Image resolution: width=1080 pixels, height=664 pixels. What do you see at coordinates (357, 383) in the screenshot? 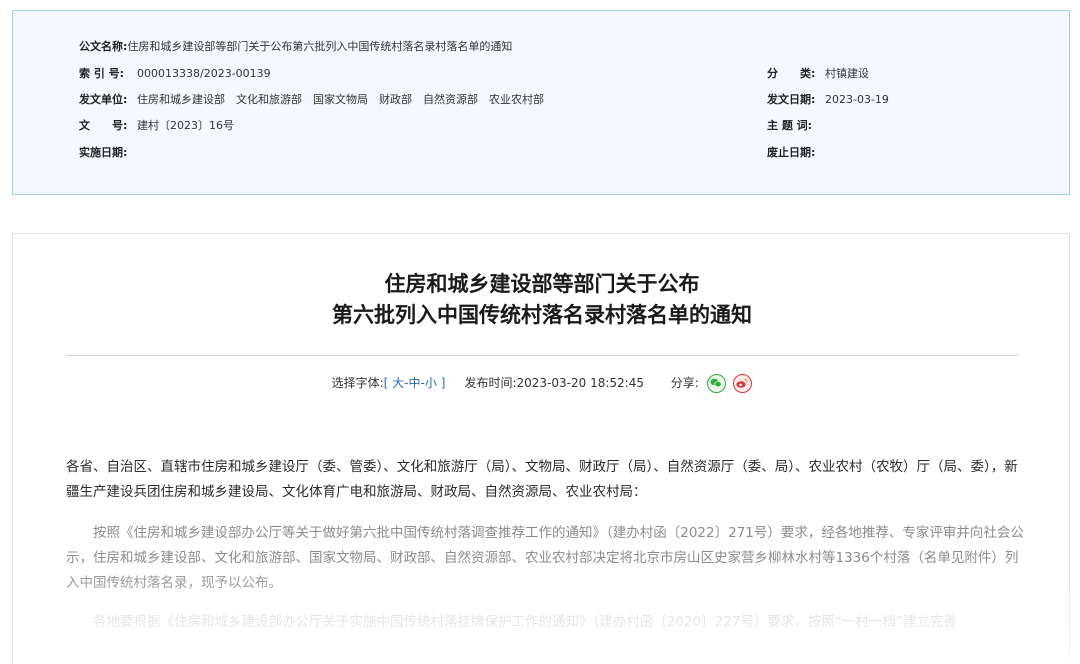
I see `font-size-label: 选择字体:` at bounding box center [357, 383].